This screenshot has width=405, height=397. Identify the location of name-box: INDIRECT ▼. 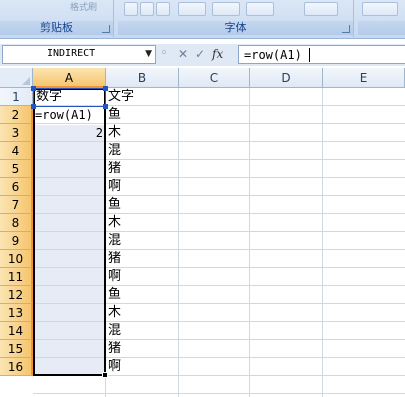
(79, 54).